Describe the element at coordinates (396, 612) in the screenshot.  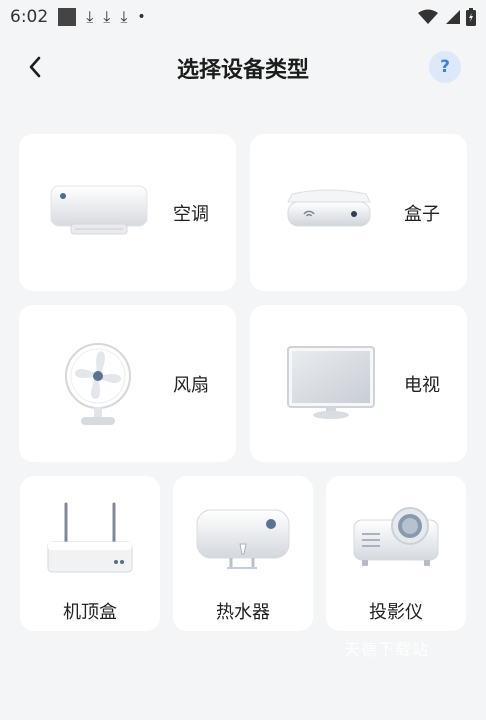
I see `device-label-projector: 投影仪` at that location.